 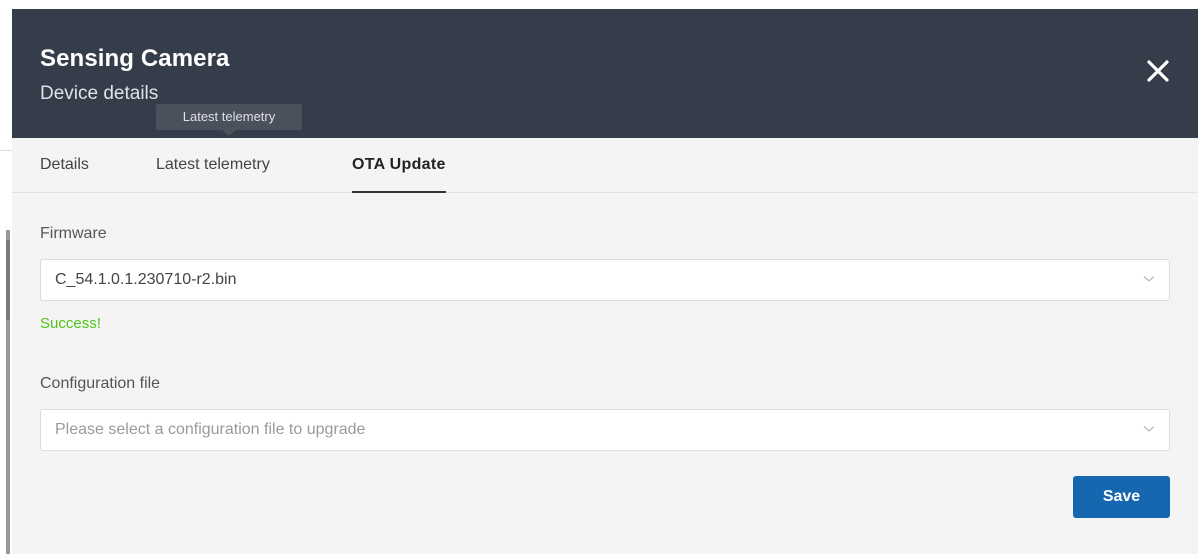 I want to click on backdrop-top, so click(x=599, y=4).